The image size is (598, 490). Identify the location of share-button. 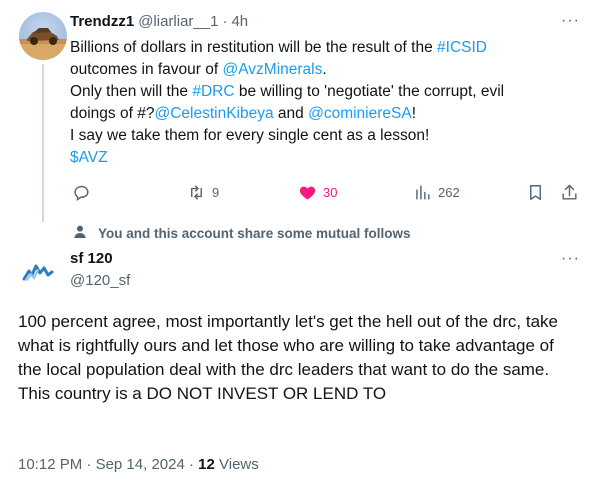
(569, 192).